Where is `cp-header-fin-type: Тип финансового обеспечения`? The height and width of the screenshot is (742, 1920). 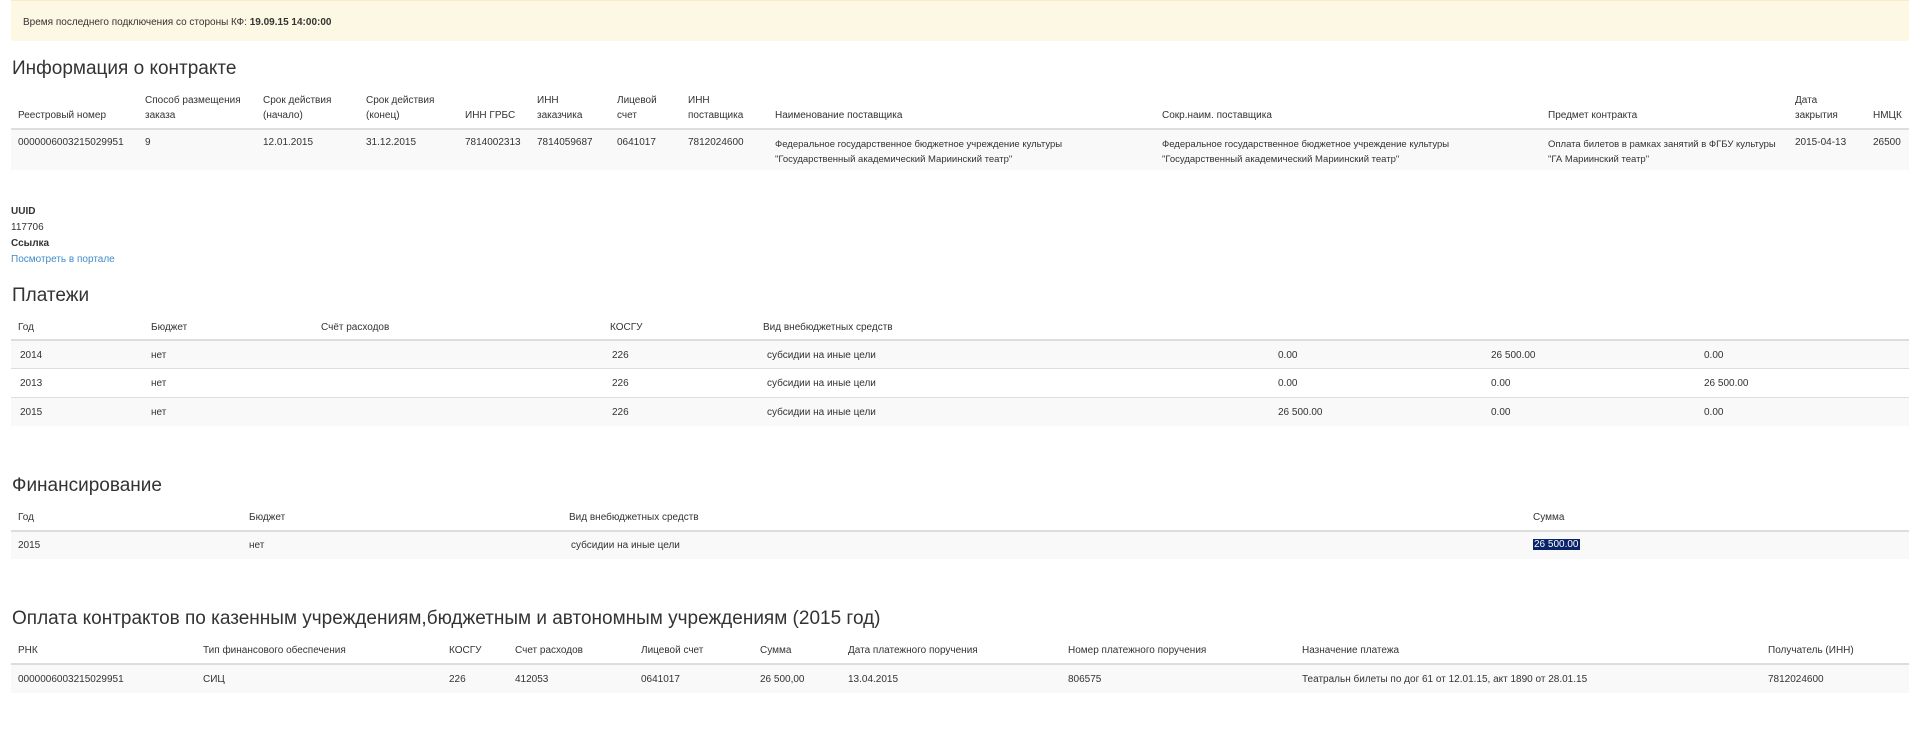 cp-header-fin-type: Тип финансового обеспечения is located at coordinates (274, 650).